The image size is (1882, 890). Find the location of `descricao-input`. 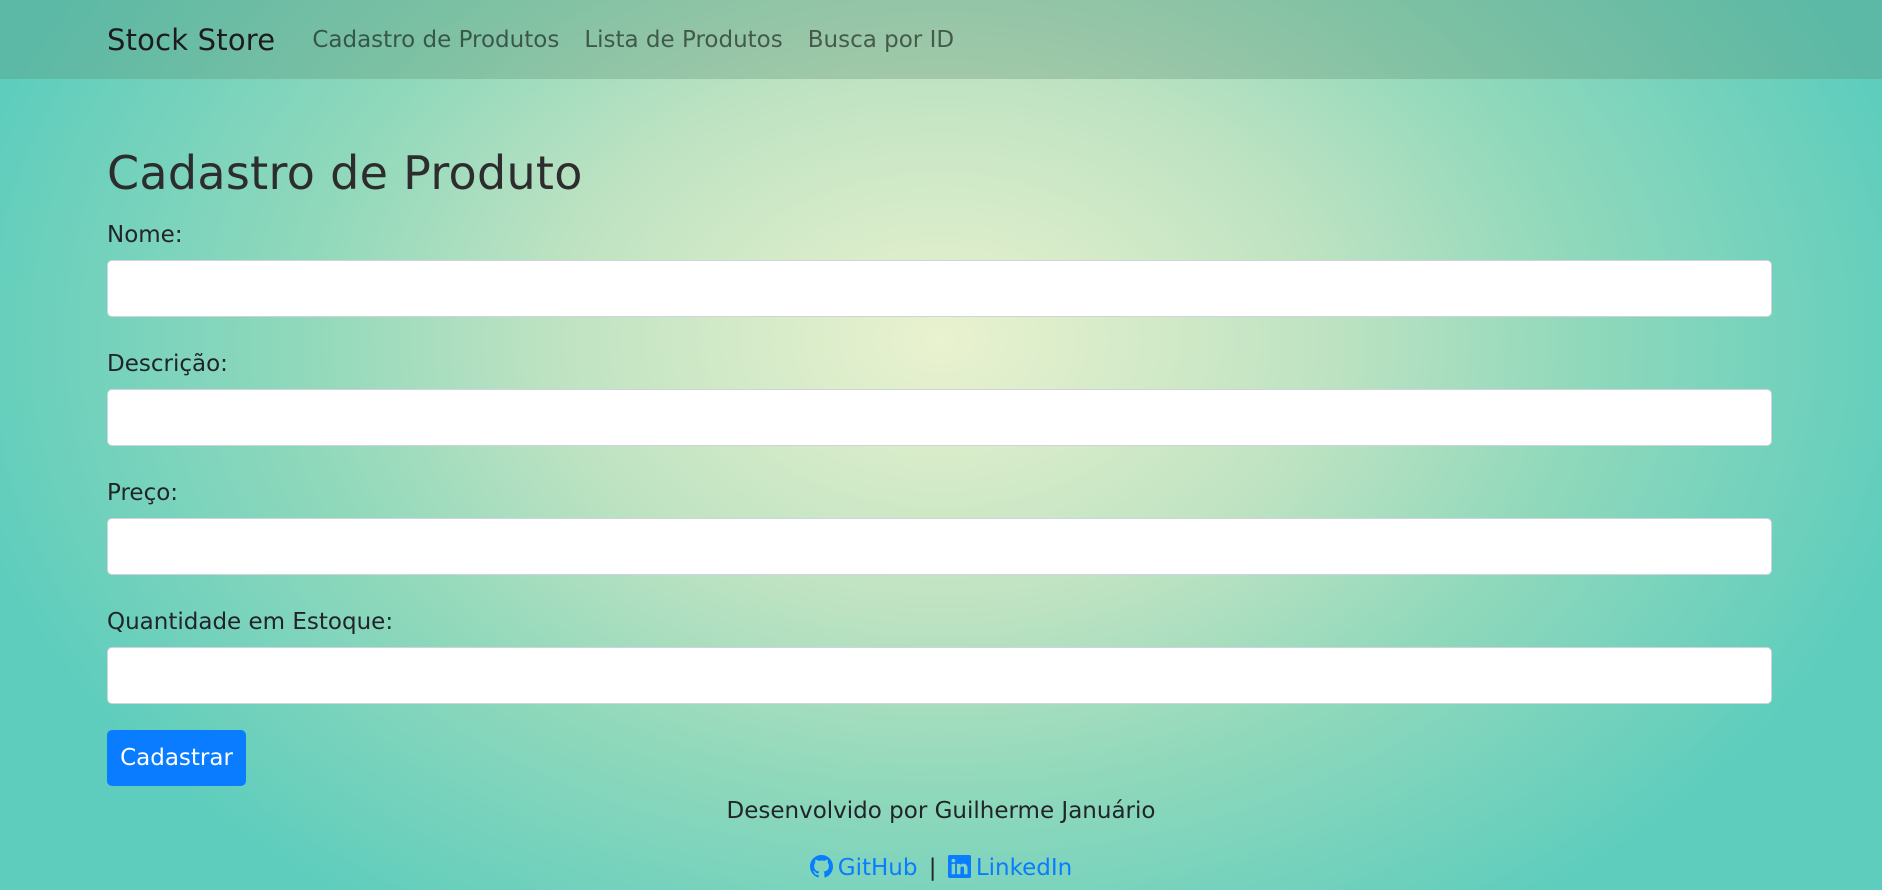

descricao-input is located at coordinates (939, 417).